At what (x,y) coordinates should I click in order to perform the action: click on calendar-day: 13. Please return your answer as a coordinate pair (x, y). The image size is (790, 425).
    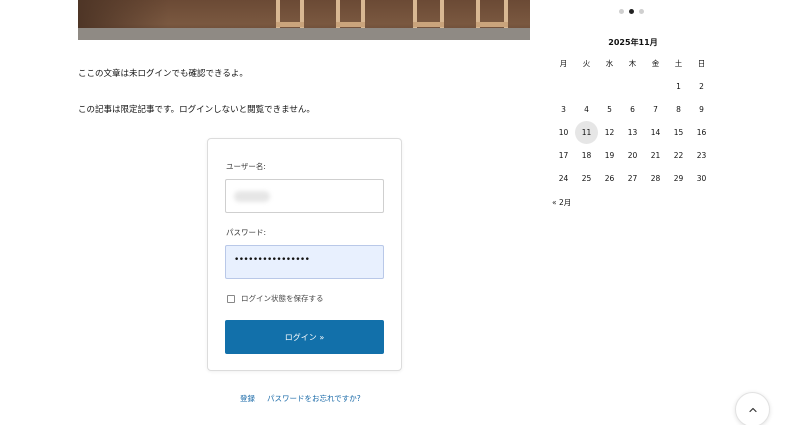
    Looking at the image, I should click on (632, 132).